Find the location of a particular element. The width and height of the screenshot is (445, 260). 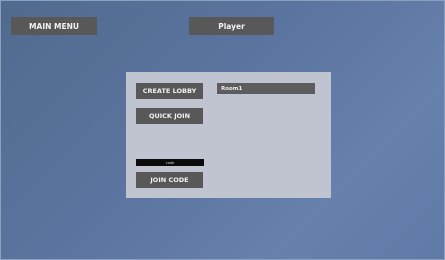

create-lobby-button: CREATE LOBBY is located at coordinates (169, 91).